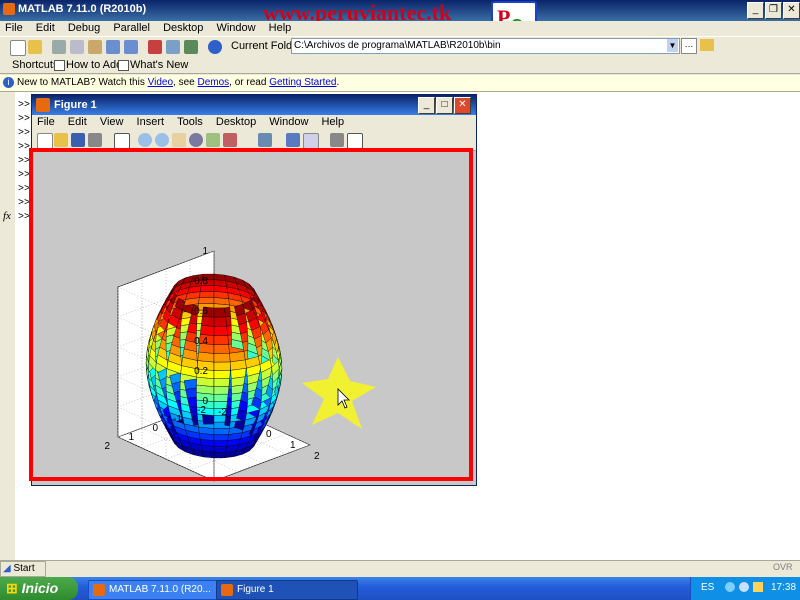  What do you see at coordinates (173, 47) in the screenshot?
I see `guide-icon` at bounding box center [173, 47].